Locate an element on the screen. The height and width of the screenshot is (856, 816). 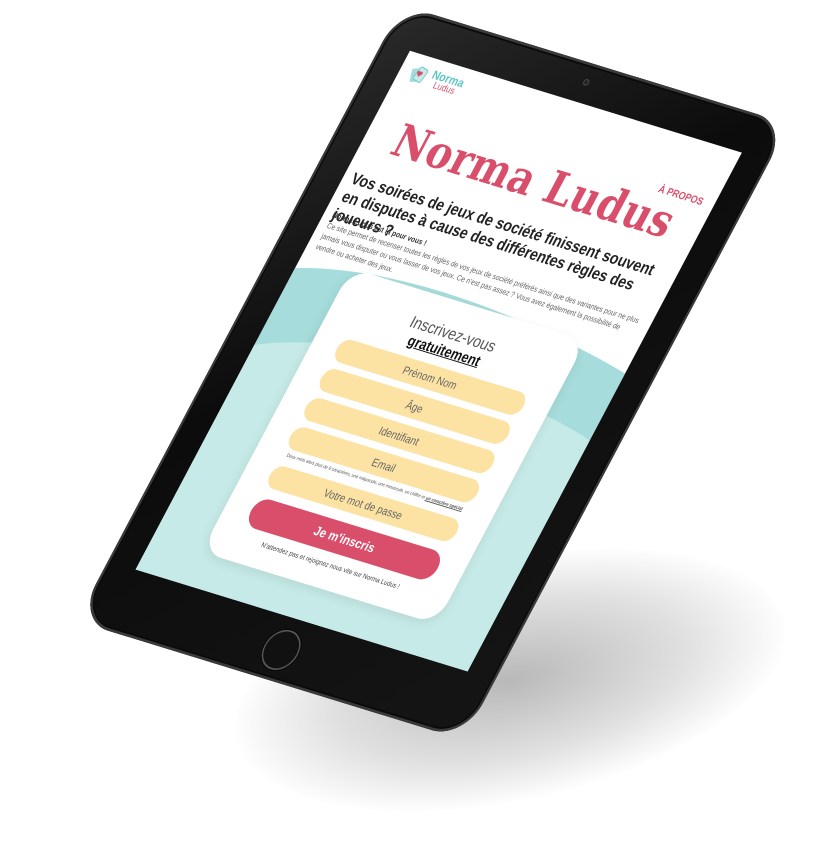
camera-icon is located at coordinates (586, 82).